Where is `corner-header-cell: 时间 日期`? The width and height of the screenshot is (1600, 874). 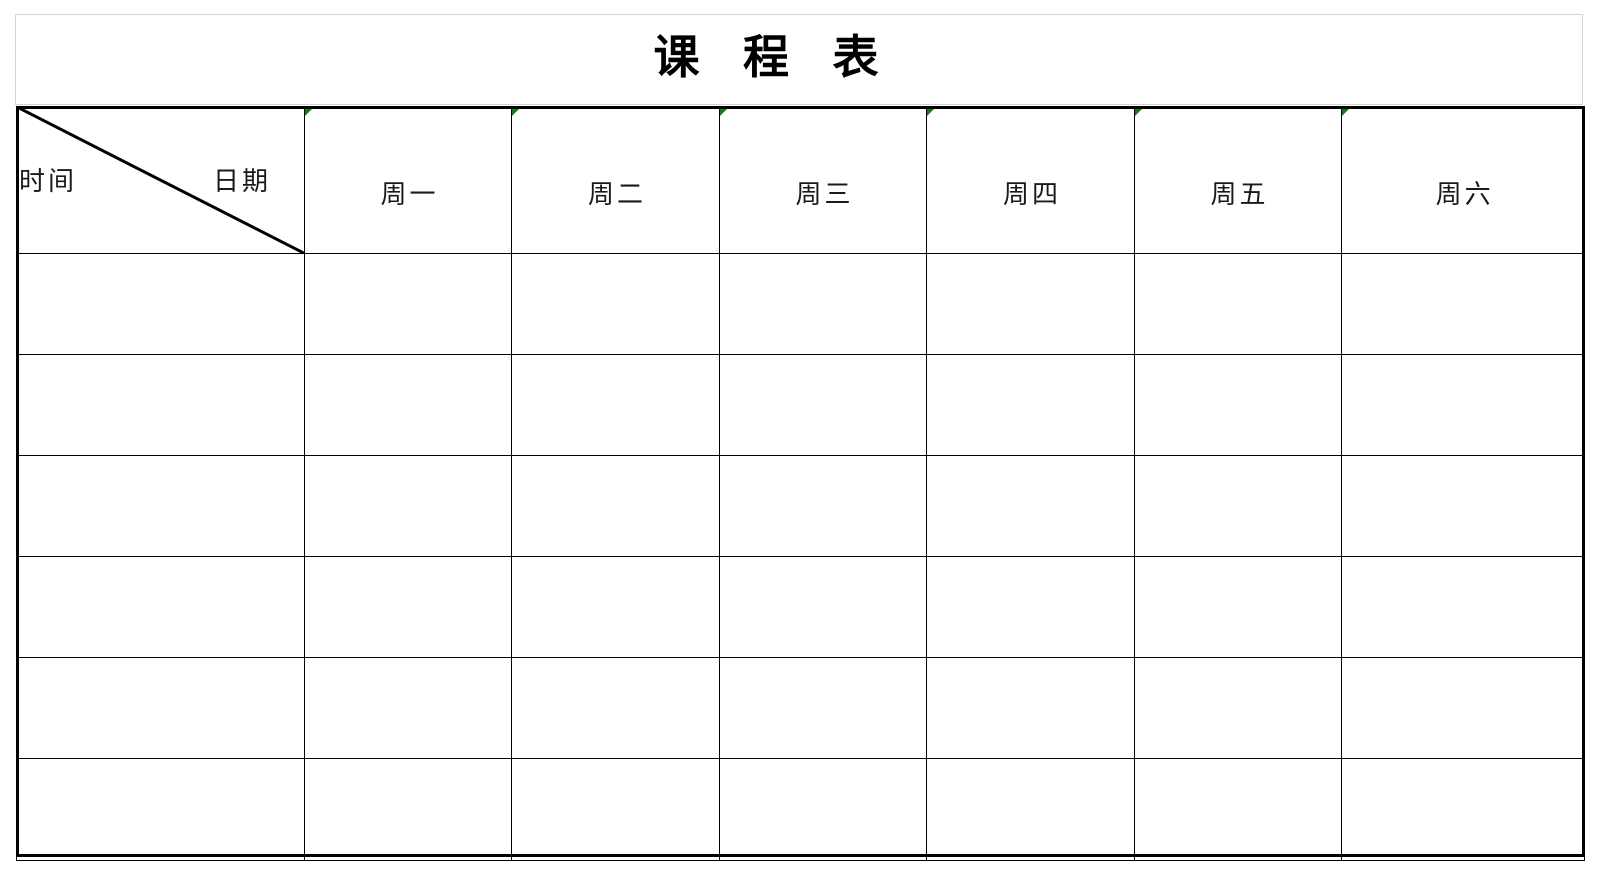
corner-header-cell: 时间 日期 is located at coordinates (160, 180).